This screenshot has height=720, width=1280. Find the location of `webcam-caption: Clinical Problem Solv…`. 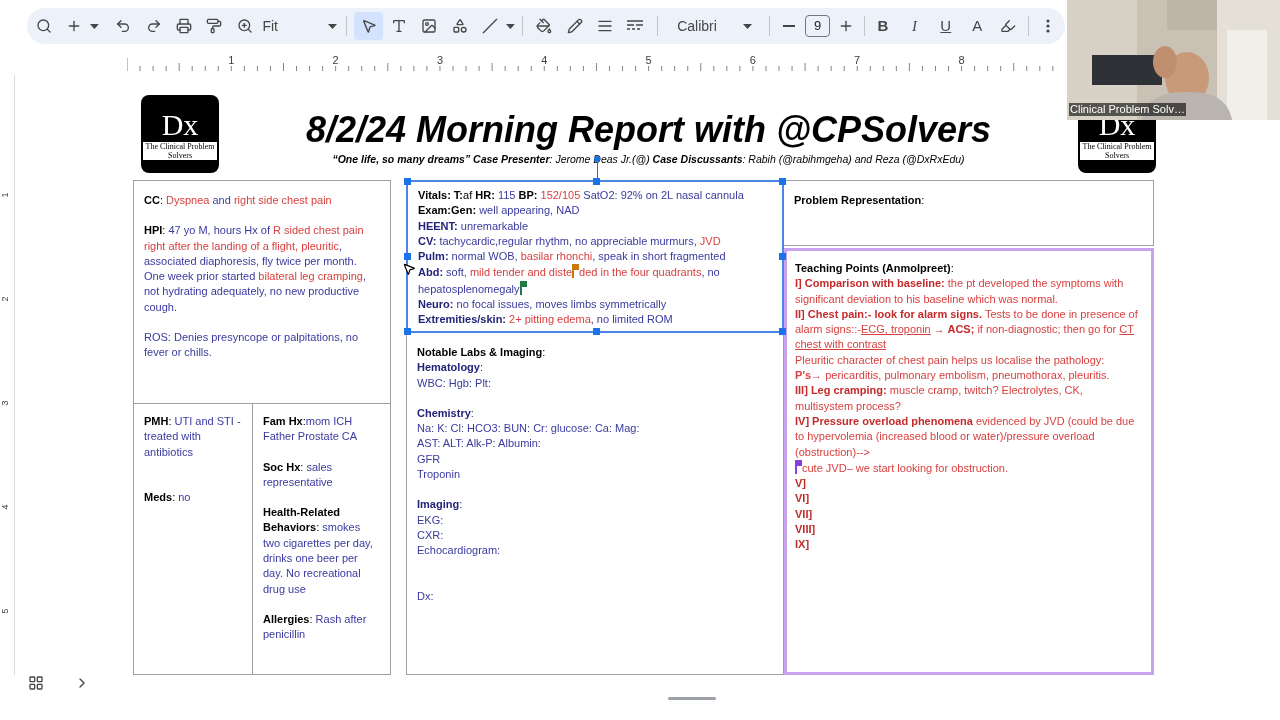

webcam-caption: Clinical Problem Solv… is located at coordinates (1127, 109).